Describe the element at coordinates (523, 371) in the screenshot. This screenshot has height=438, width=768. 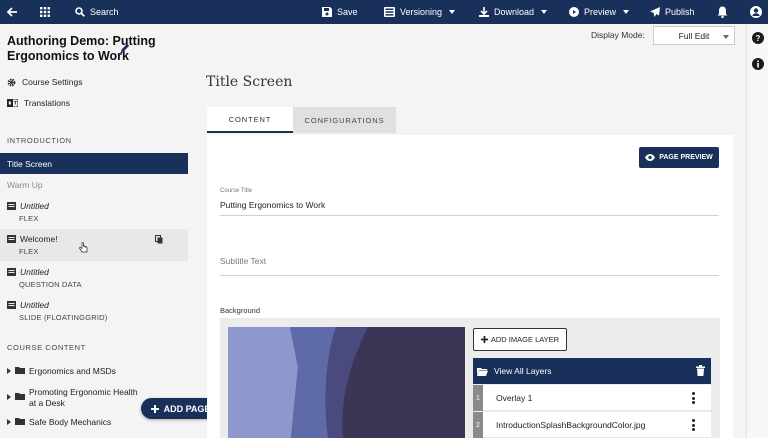
I see `view-all-layers-label: View All Layers` at that location.